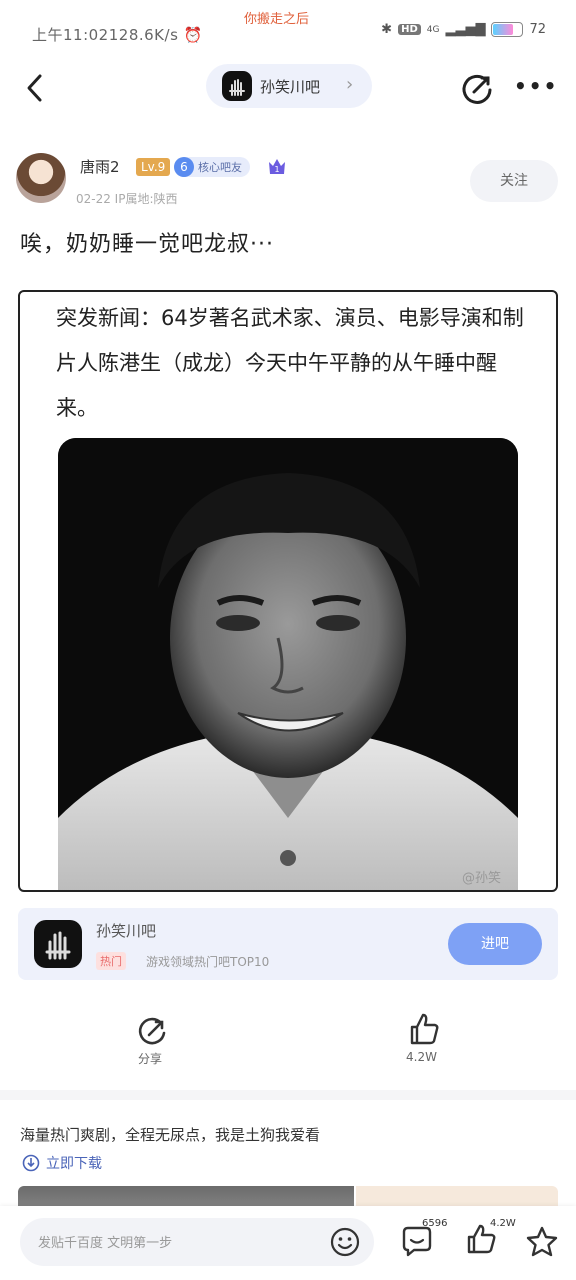 The image size is (576, 1280). What do you see at coordinates (537, 29) in the screenshot?
I see `battery-level: 72` at bounding box center [537, 29].